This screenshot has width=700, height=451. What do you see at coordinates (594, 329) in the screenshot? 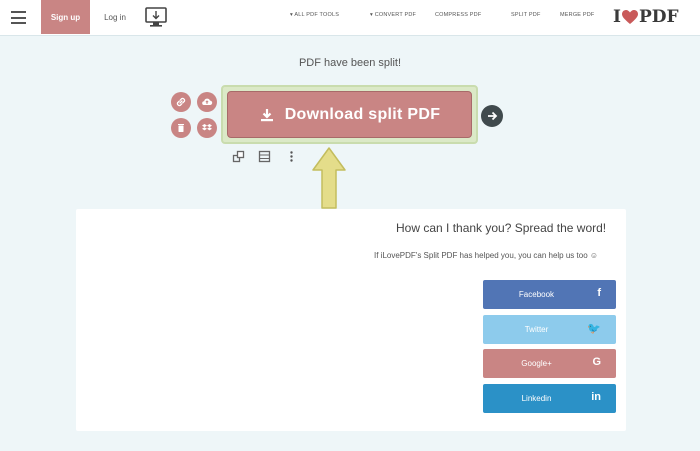
I see `twitter-icon: 🐦` at bounding box center [594, 329].